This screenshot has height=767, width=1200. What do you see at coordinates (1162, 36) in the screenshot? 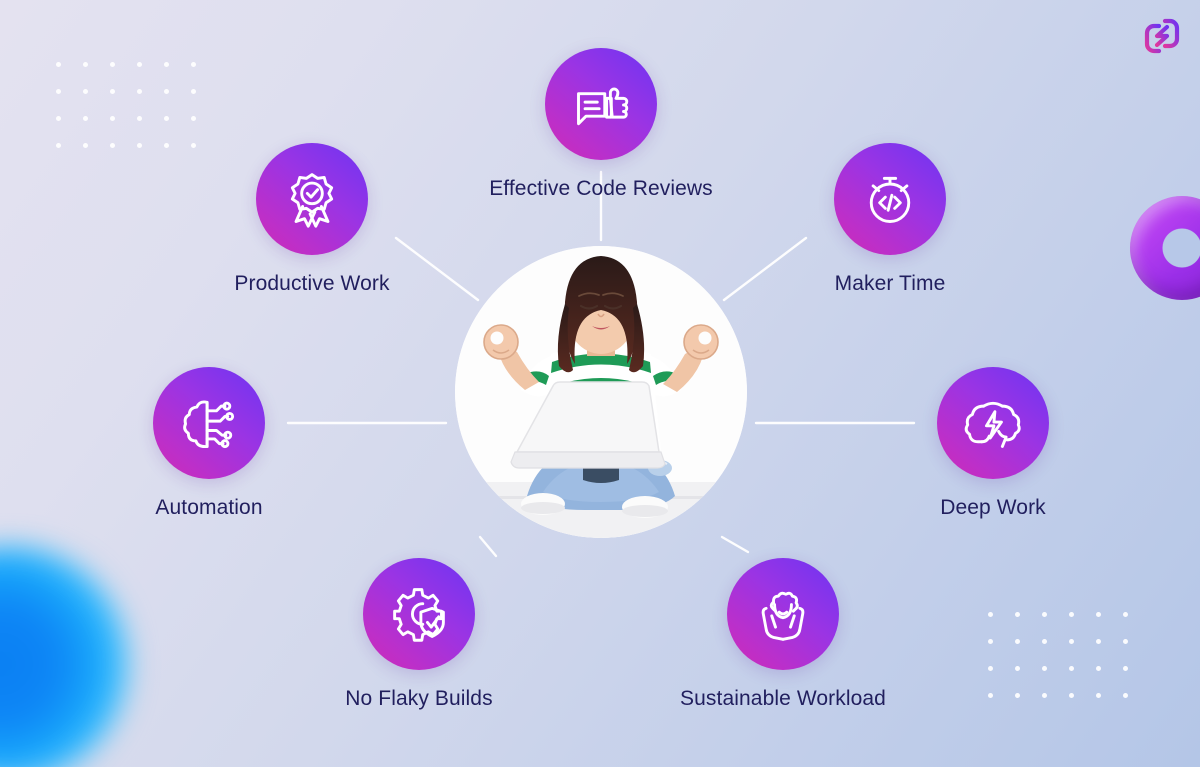
I see `brand-logo-mark` at bounding box center [1162, 36].